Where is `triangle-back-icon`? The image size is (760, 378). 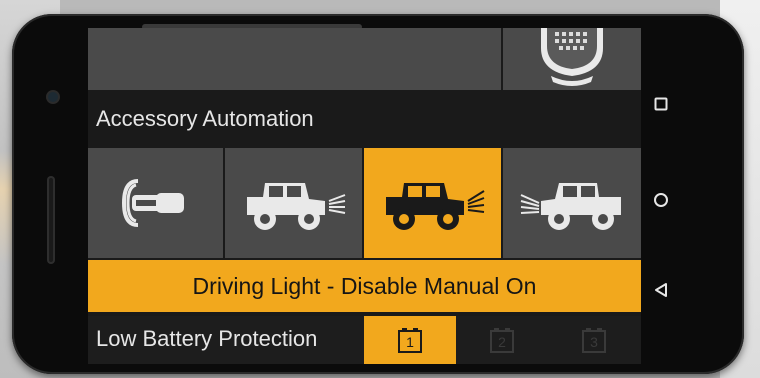 triangle-back-icon is located at coordinates (661, 290).